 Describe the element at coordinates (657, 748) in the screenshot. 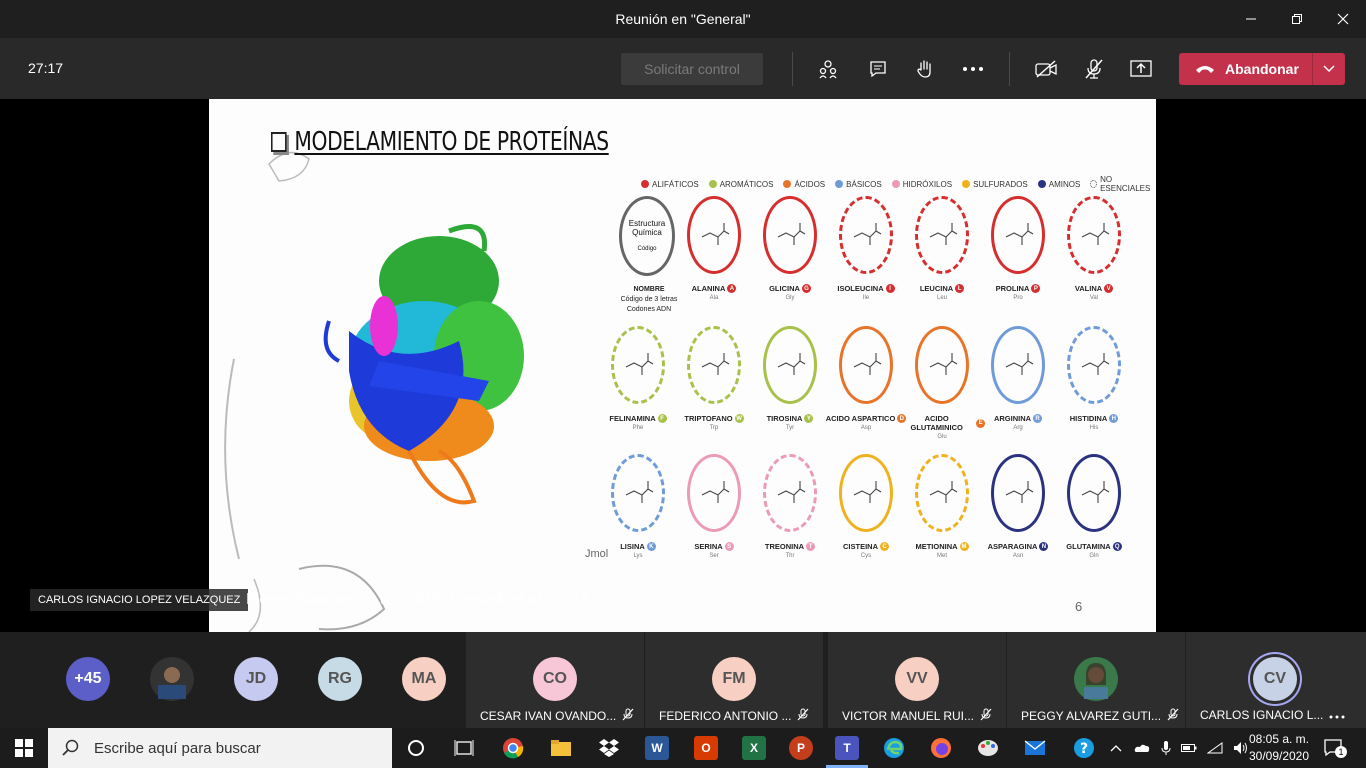

I see `word-taskbar-icon: W` at that location.